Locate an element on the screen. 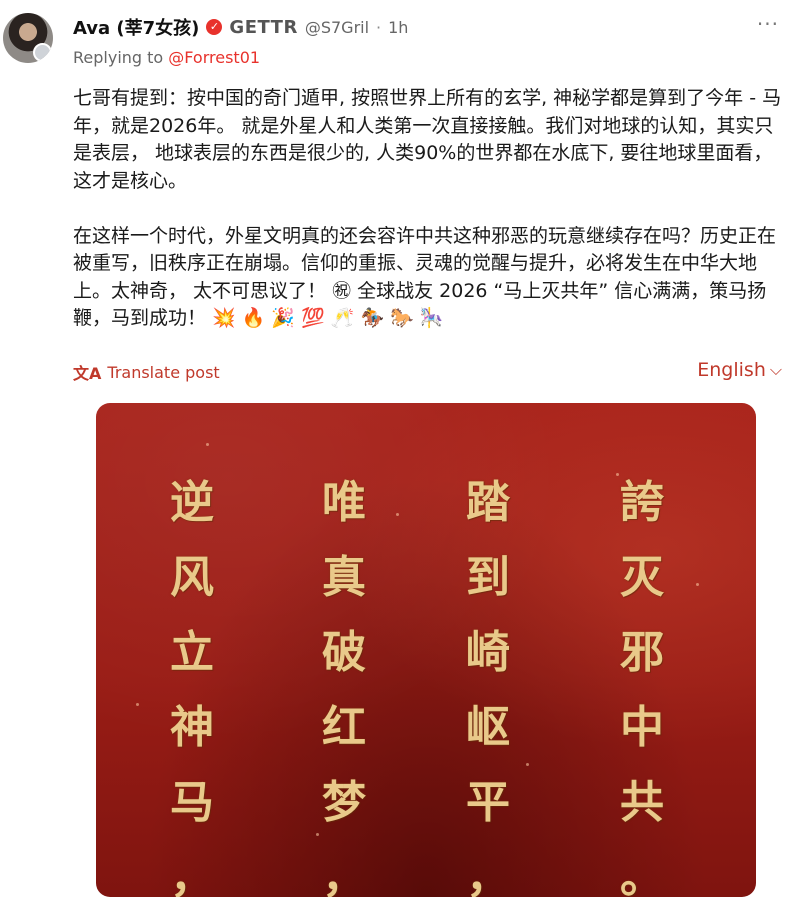  language-select: English ⌵ is located at coordinates (739, 370).